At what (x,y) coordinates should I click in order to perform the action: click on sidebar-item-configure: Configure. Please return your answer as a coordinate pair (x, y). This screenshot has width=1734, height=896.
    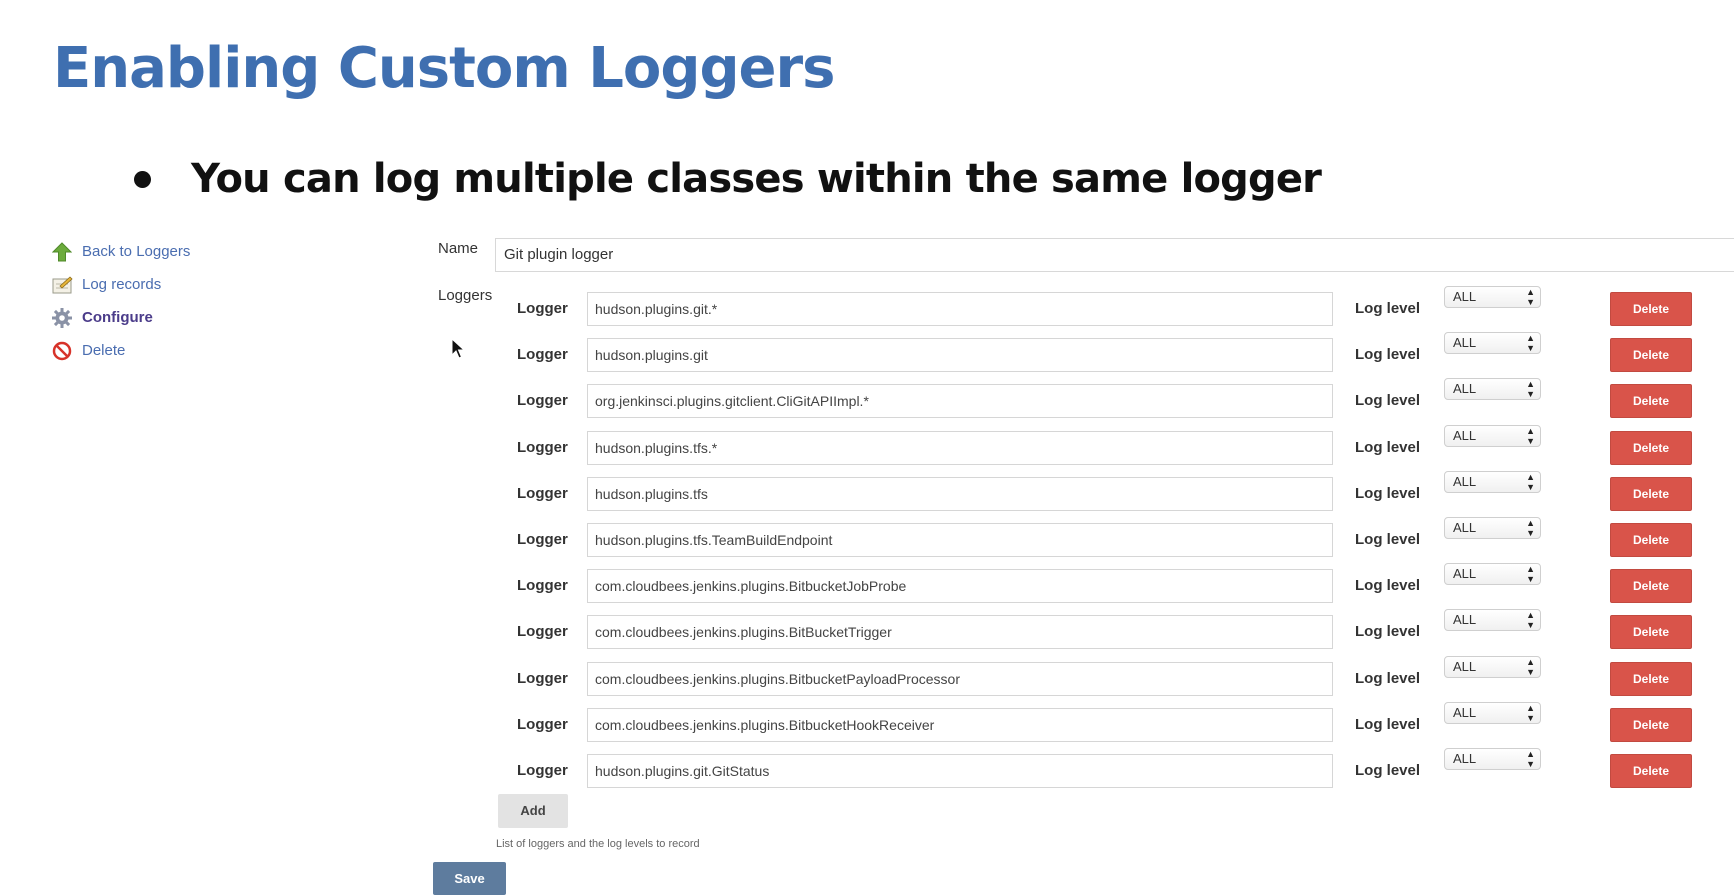
    Looking at the image, I should click on (200, 317).